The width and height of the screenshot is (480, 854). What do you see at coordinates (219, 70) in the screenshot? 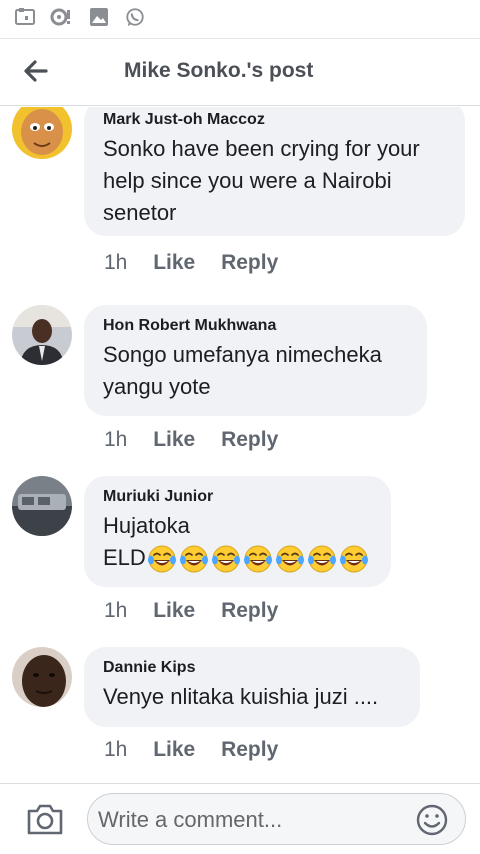
I see `page-title: Mike Sonko.'s post` at bounding box center [219, 70].